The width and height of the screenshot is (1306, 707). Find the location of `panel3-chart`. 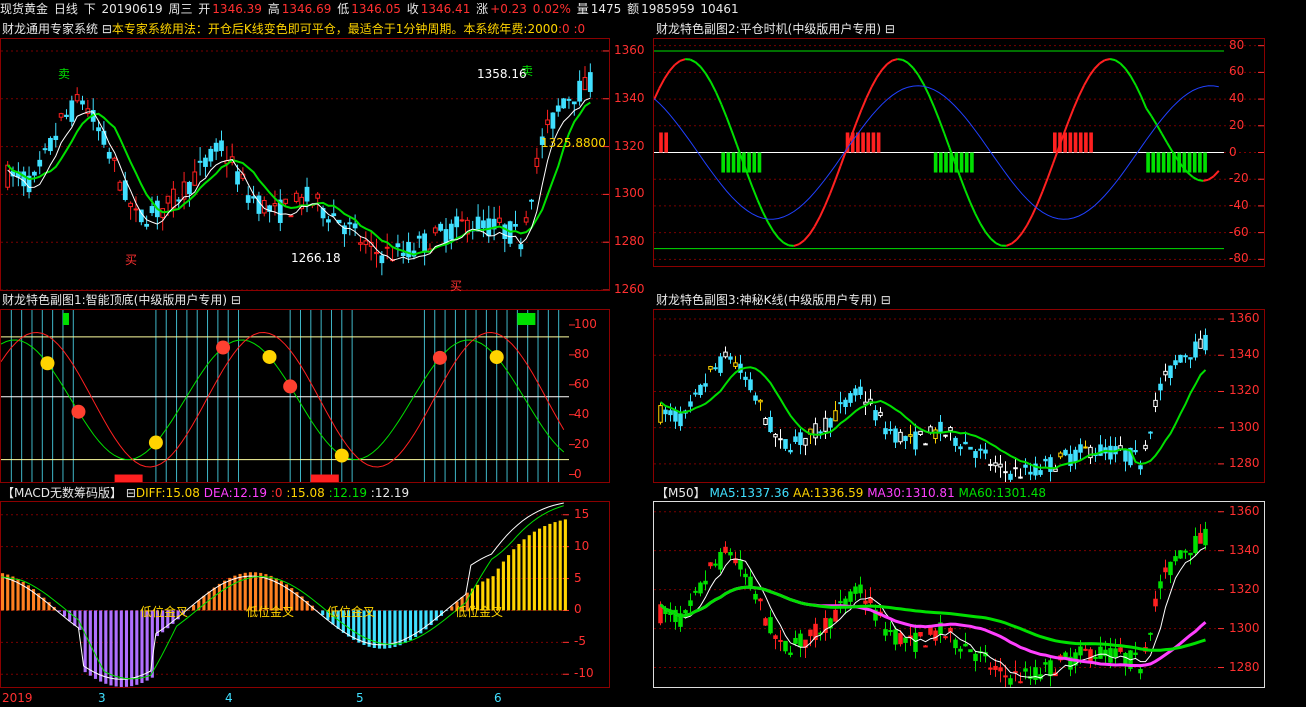

panel3-chart is located at coordinates (959, 396).